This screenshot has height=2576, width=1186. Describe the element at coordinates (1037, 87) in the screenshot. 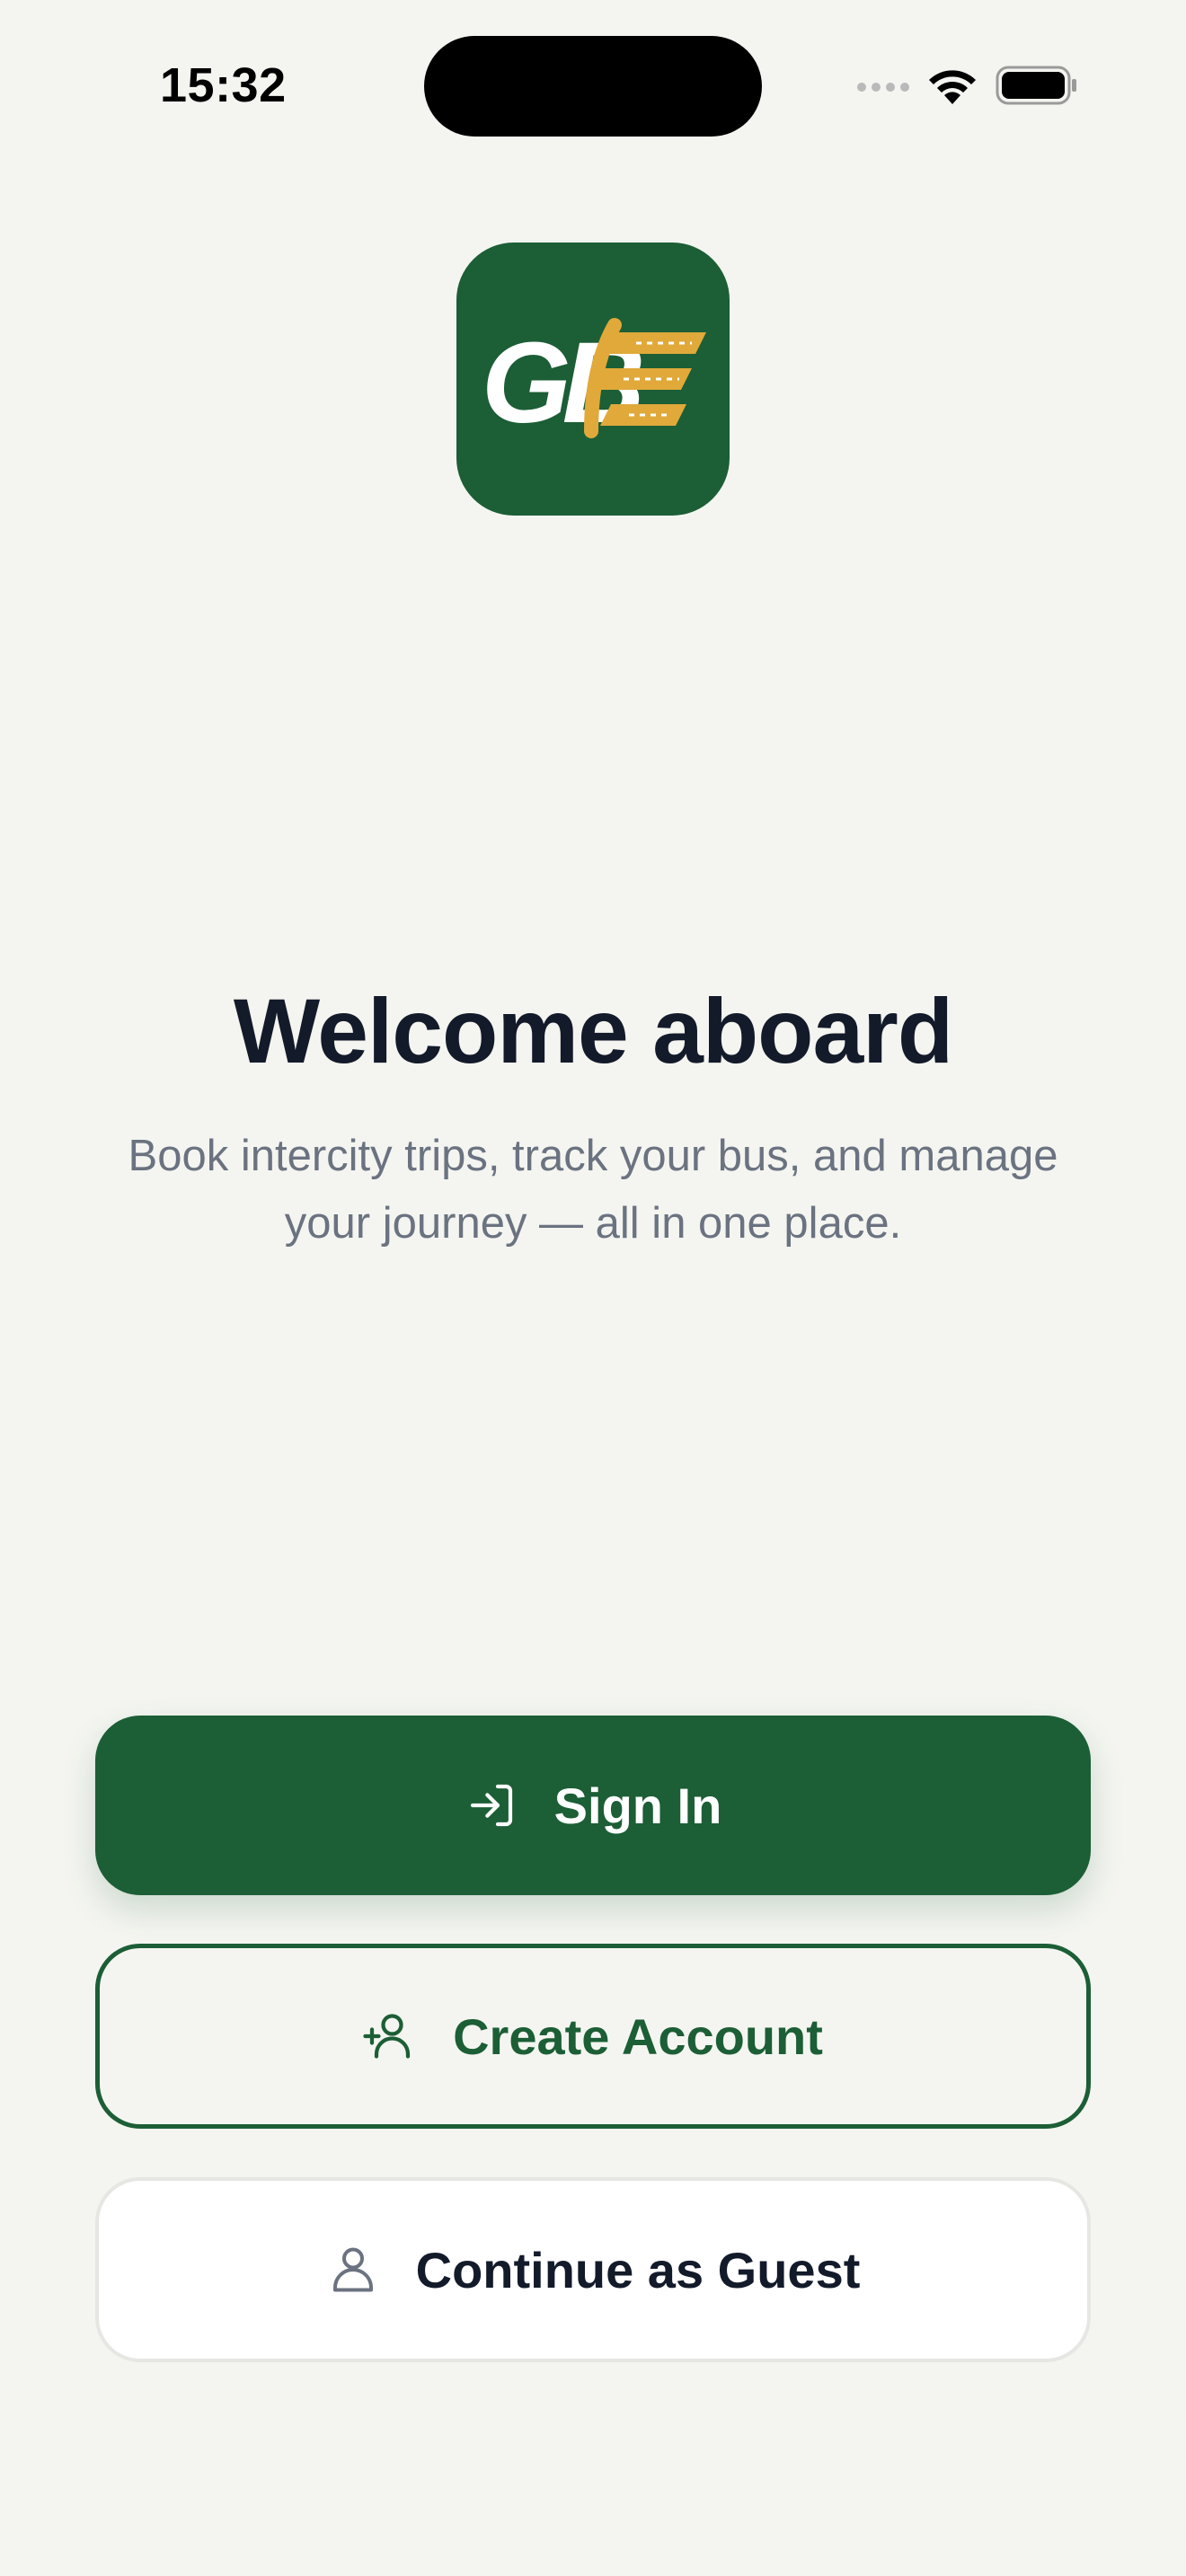

I see `battery-icon` at that location.